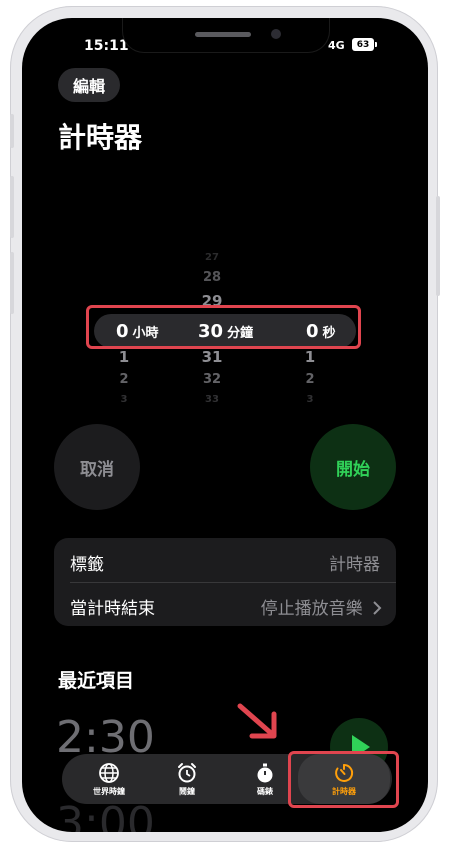 This screenshot has width=450, height=850. I want to click on notch, so click(226, 35).